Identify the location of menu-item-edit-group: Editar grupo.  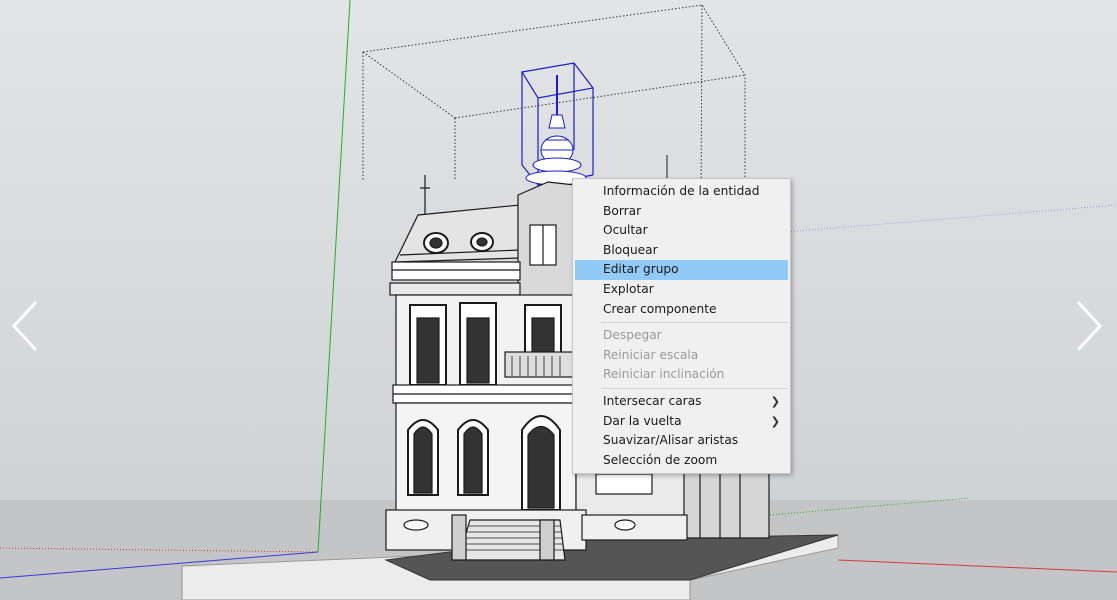
(681, 270).